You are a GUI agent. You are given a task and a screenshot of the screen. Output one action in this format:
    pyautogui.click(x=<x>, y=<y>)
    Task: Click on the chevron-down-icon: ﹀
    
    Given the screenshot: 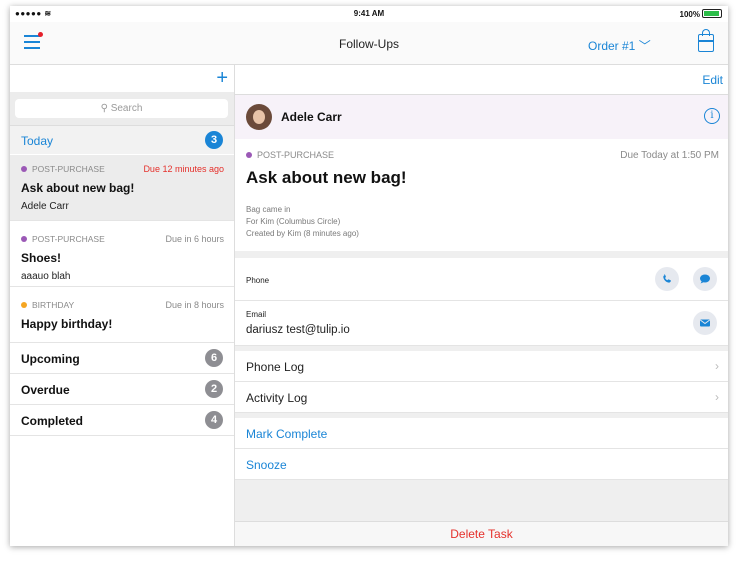 What is the action you would take?
    pyautogui.click(x=644, y=46)
    